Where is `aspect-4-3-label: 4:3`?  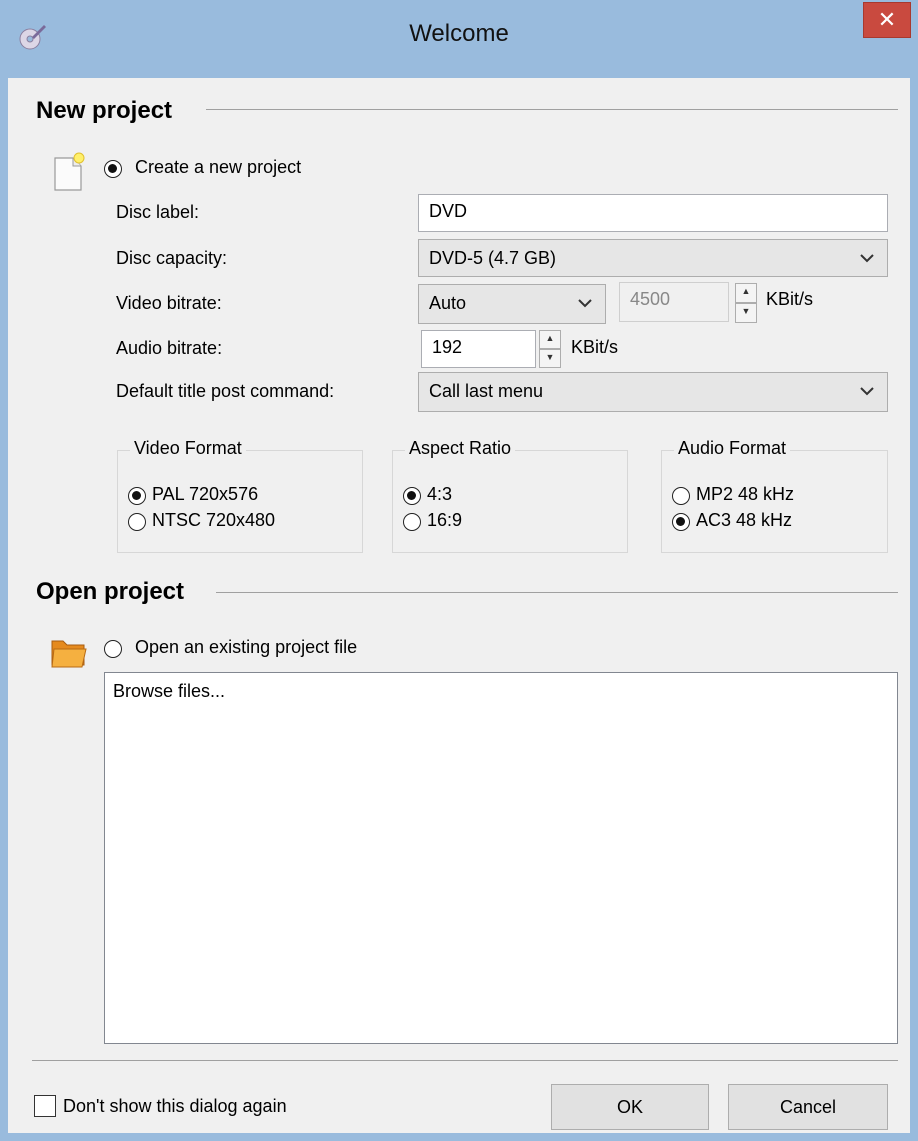 aspect-4-3-label: 4:3 is located at coordinates (440, 494).